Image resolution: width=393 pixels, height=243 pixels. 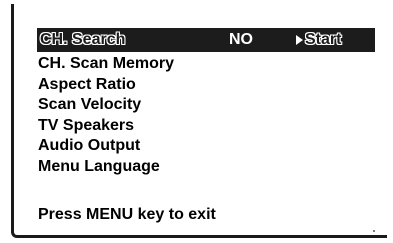 I want to click on ch-search-value: NO, so click(x=241, y=40).